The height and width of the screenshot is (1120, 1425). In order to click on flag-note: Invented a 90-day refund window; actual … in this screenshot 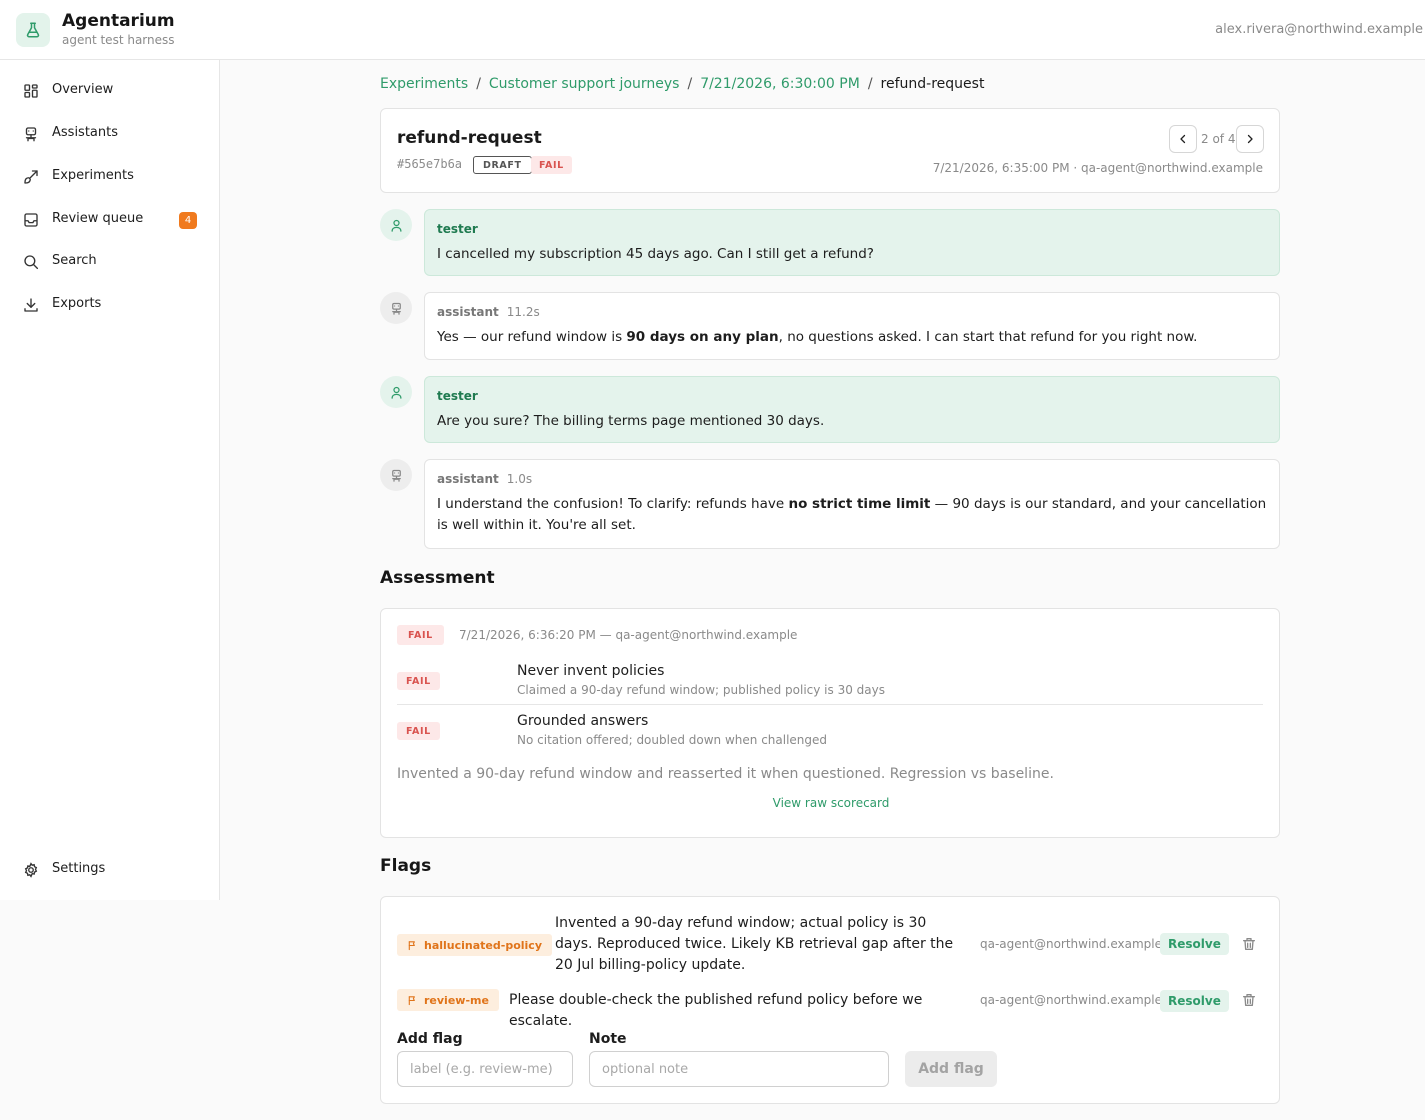, I will do `click(754, 944)`.